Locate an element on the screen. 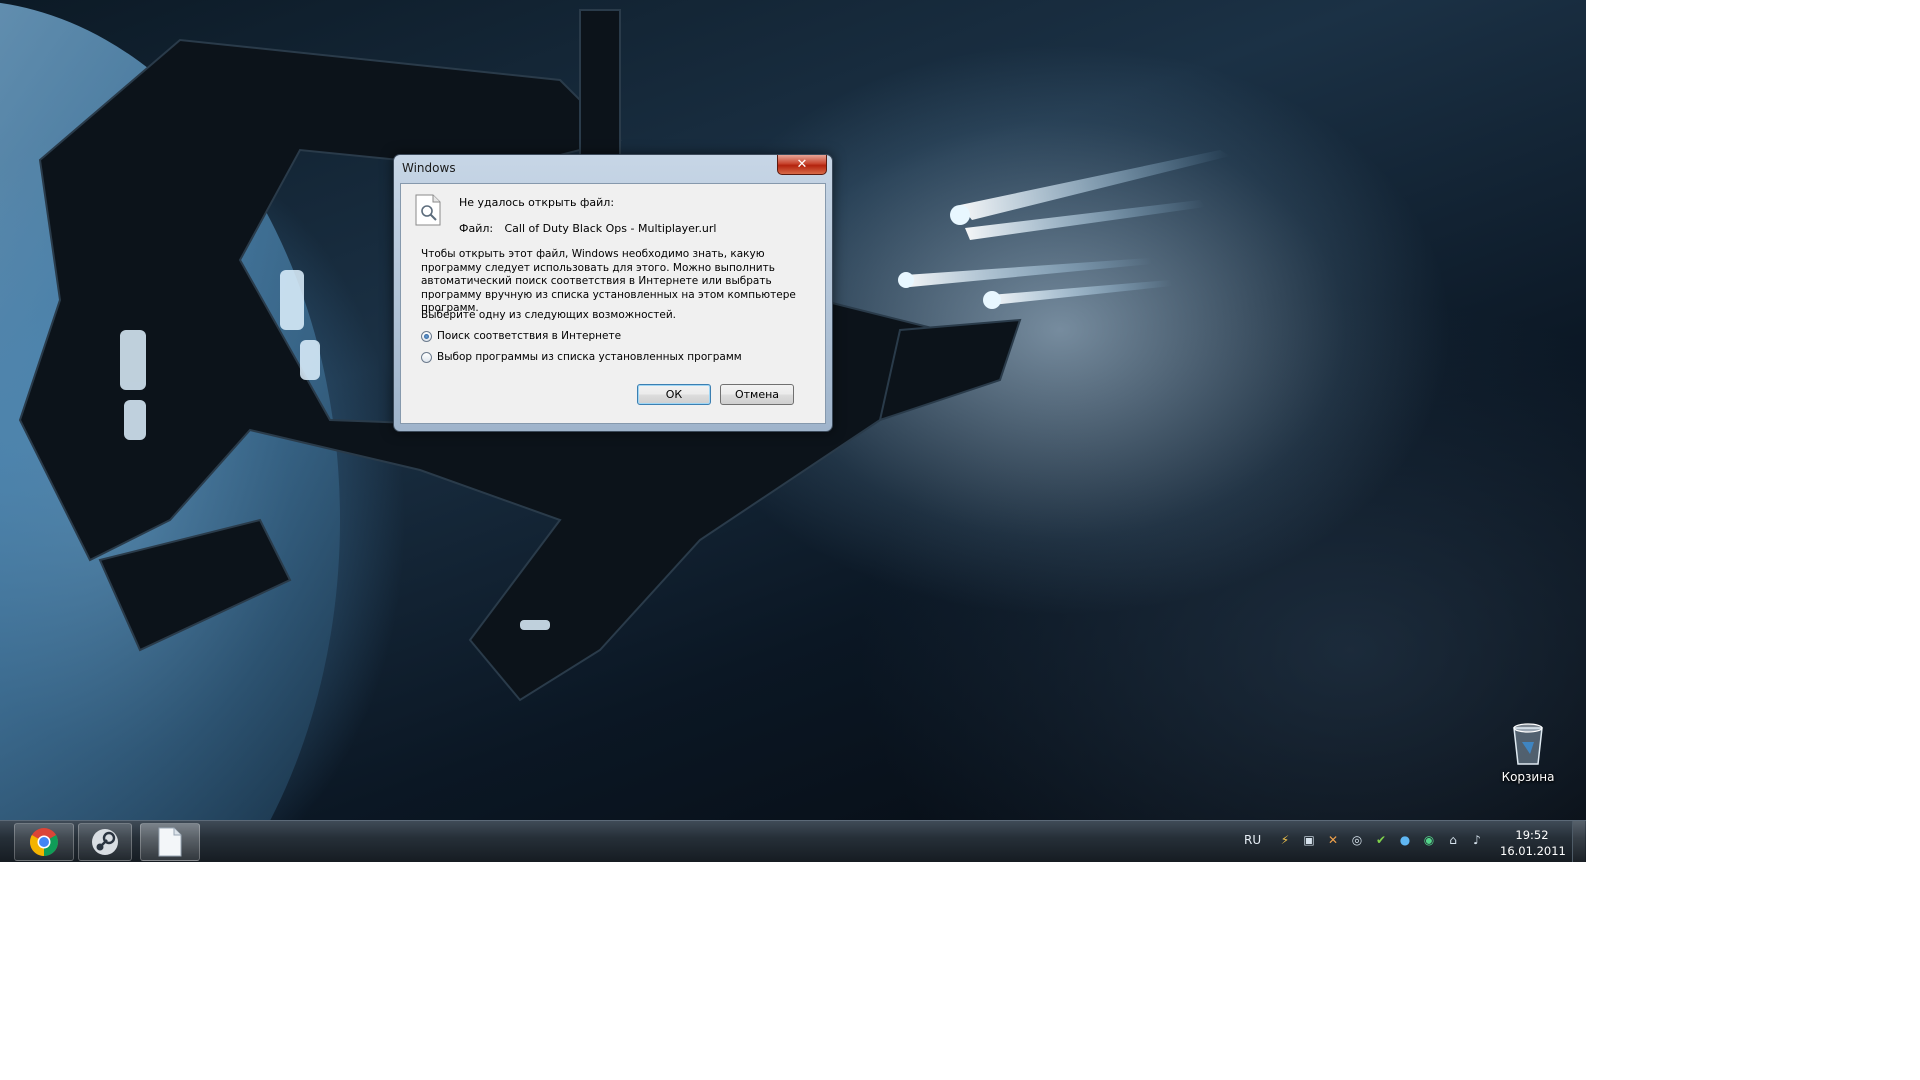 The height and width of the screenshot is (1080, 1920). taskbar: RU ⚡ ▣ ✕ ◎ ✔ ● ◉ ⌂ ♪ 19:52 16.01.2011 is located at coordinates (793, 841).